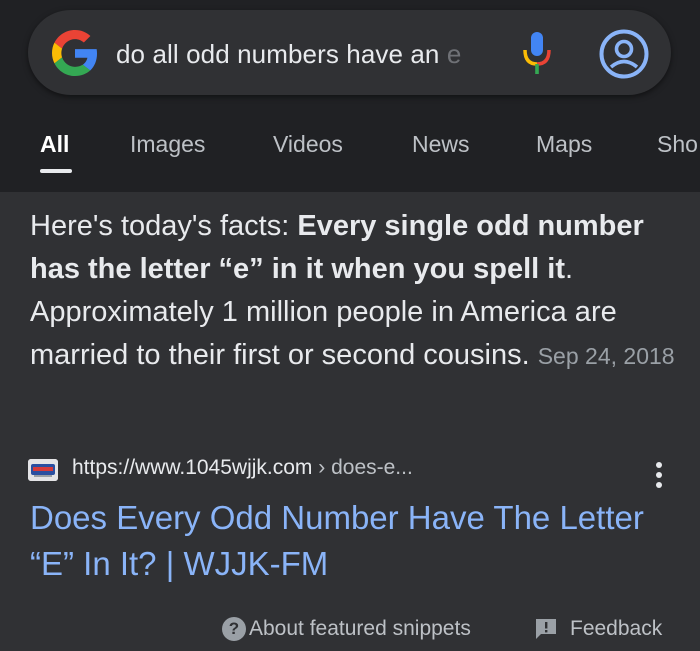  I want to click on tab-news: News, so click(441, 144).